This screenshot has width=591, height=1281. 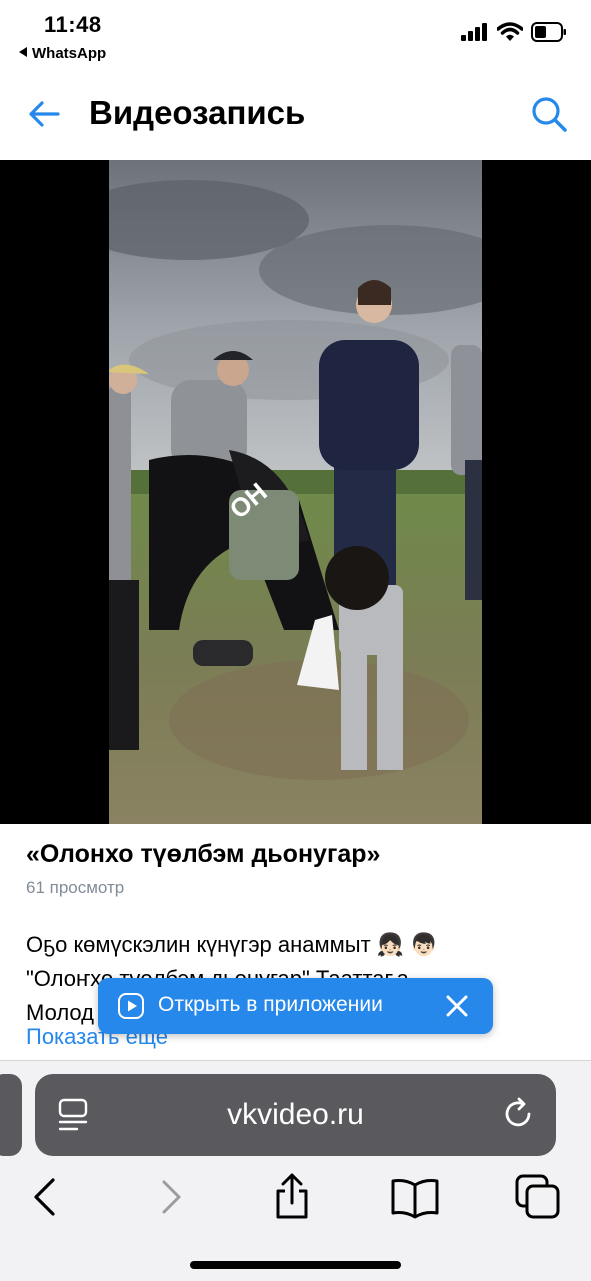 I want to click on open-in-app-banner: Открыть в приложении, so click(x=295, y=1006).